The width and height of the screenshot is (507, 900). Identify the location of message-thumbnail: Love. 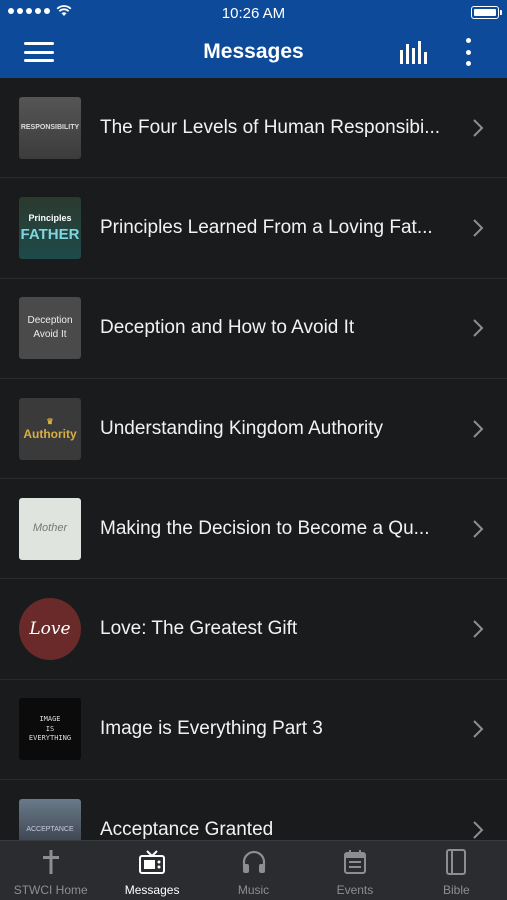
(50, 629).